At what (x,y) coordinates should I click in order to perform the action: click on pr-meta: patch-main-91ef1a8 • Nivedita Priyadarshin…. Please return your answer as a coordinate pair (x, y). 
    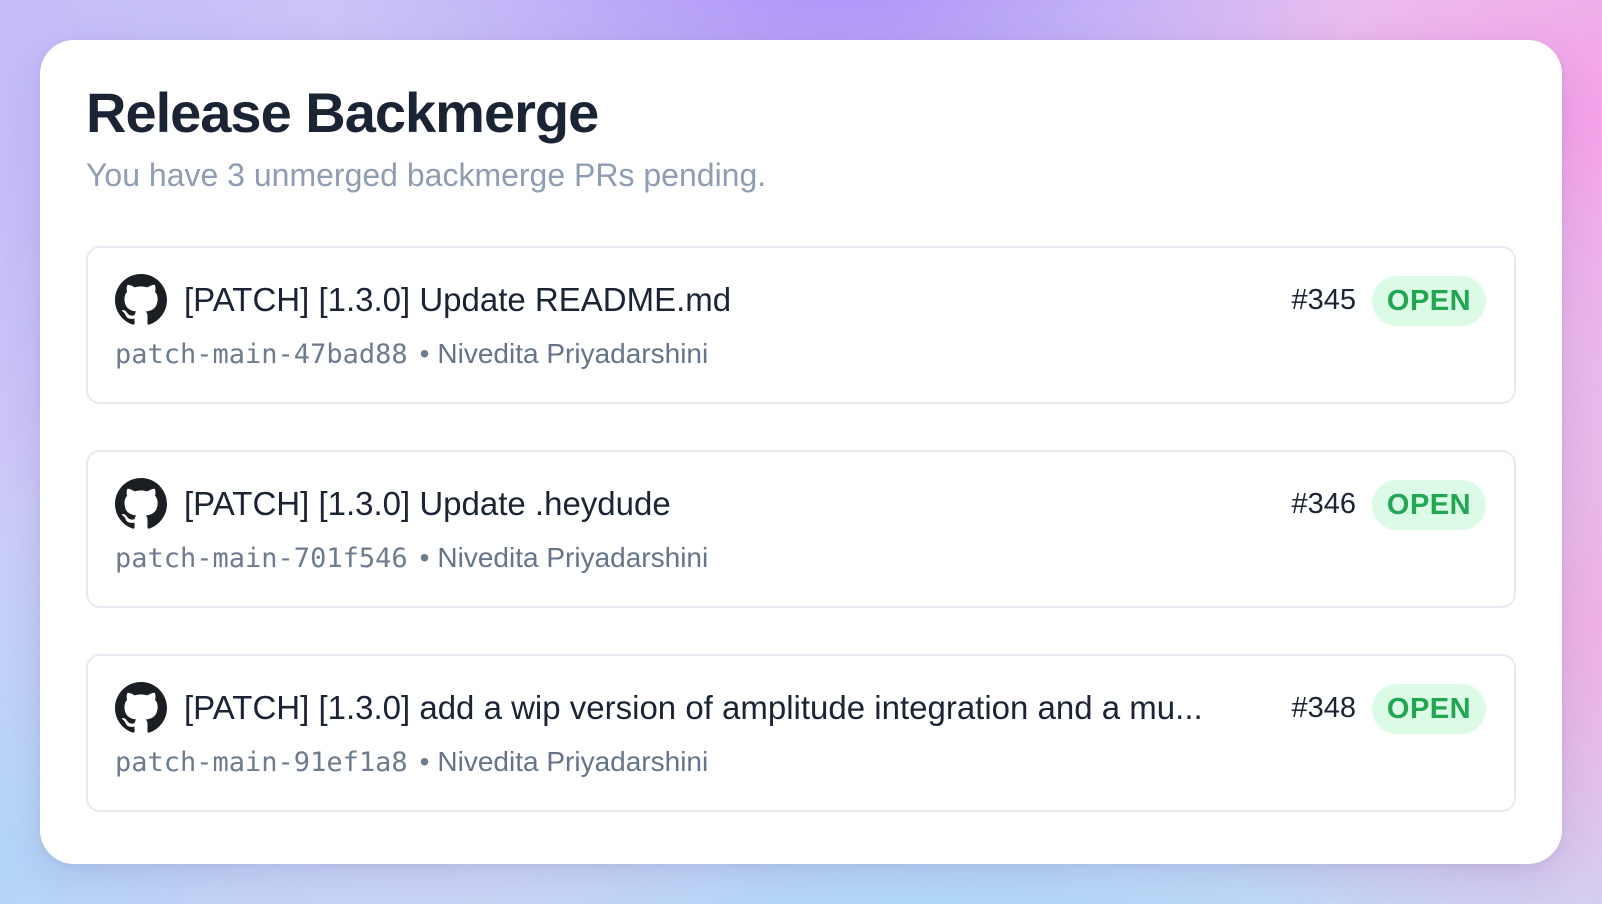
    Looking at the image, I should click on (411, 762).